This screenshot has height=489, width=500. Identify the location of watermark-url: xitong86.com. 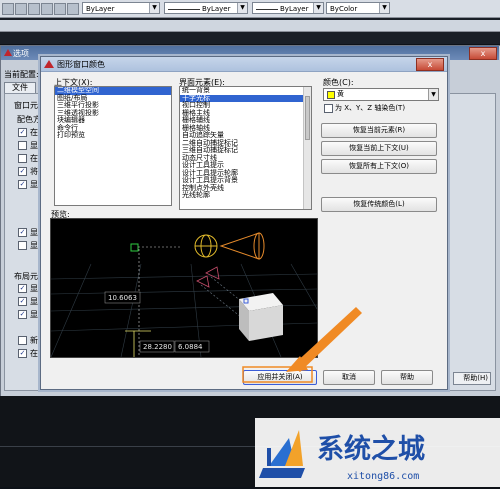
(383, 476).